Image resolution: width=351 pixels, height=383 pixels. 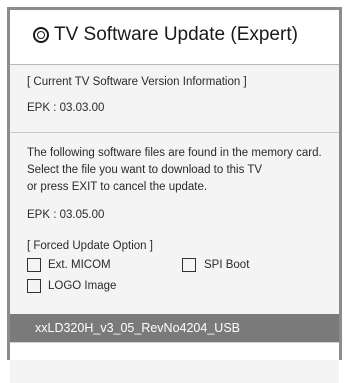 I want to click on info-line-3: or press EXIT to cancel the update., so click(x=117, y=187).